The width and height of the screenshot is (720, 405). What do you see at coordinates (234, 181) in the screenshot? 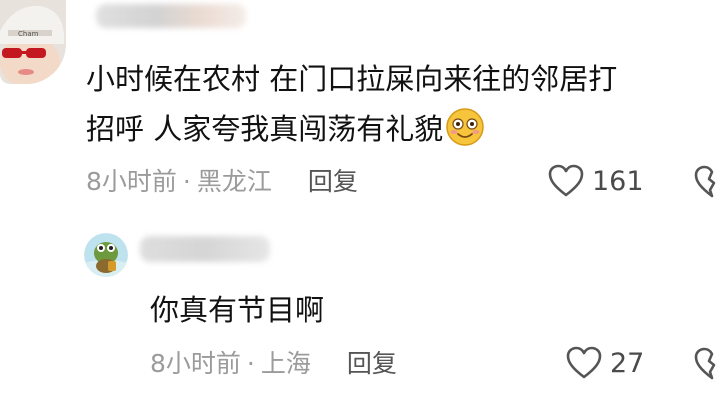
I see `comment-location: 黑龙江` at bounding box center [234, 181].